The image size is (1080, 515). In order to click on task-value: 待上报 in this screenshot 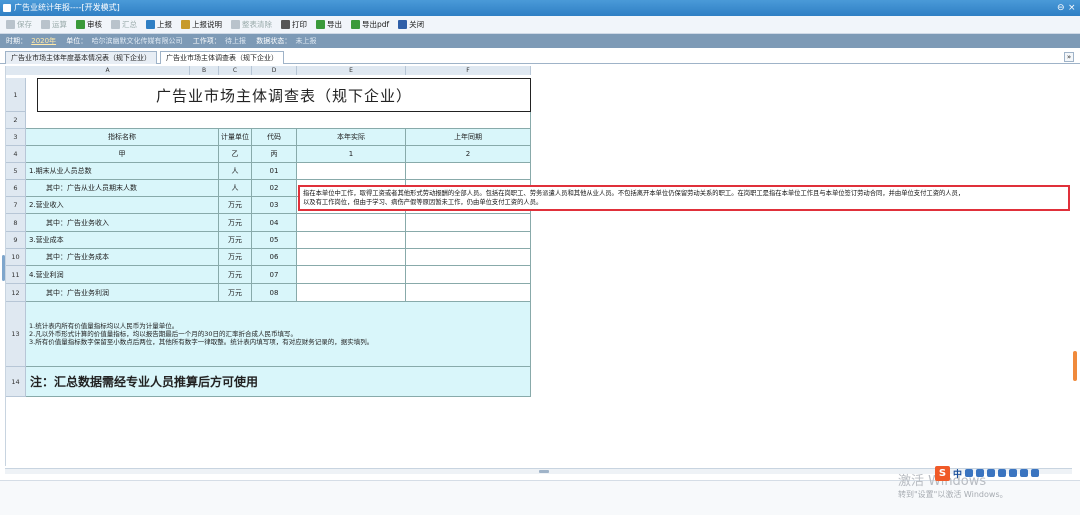, I will do `click(235, 41)`.